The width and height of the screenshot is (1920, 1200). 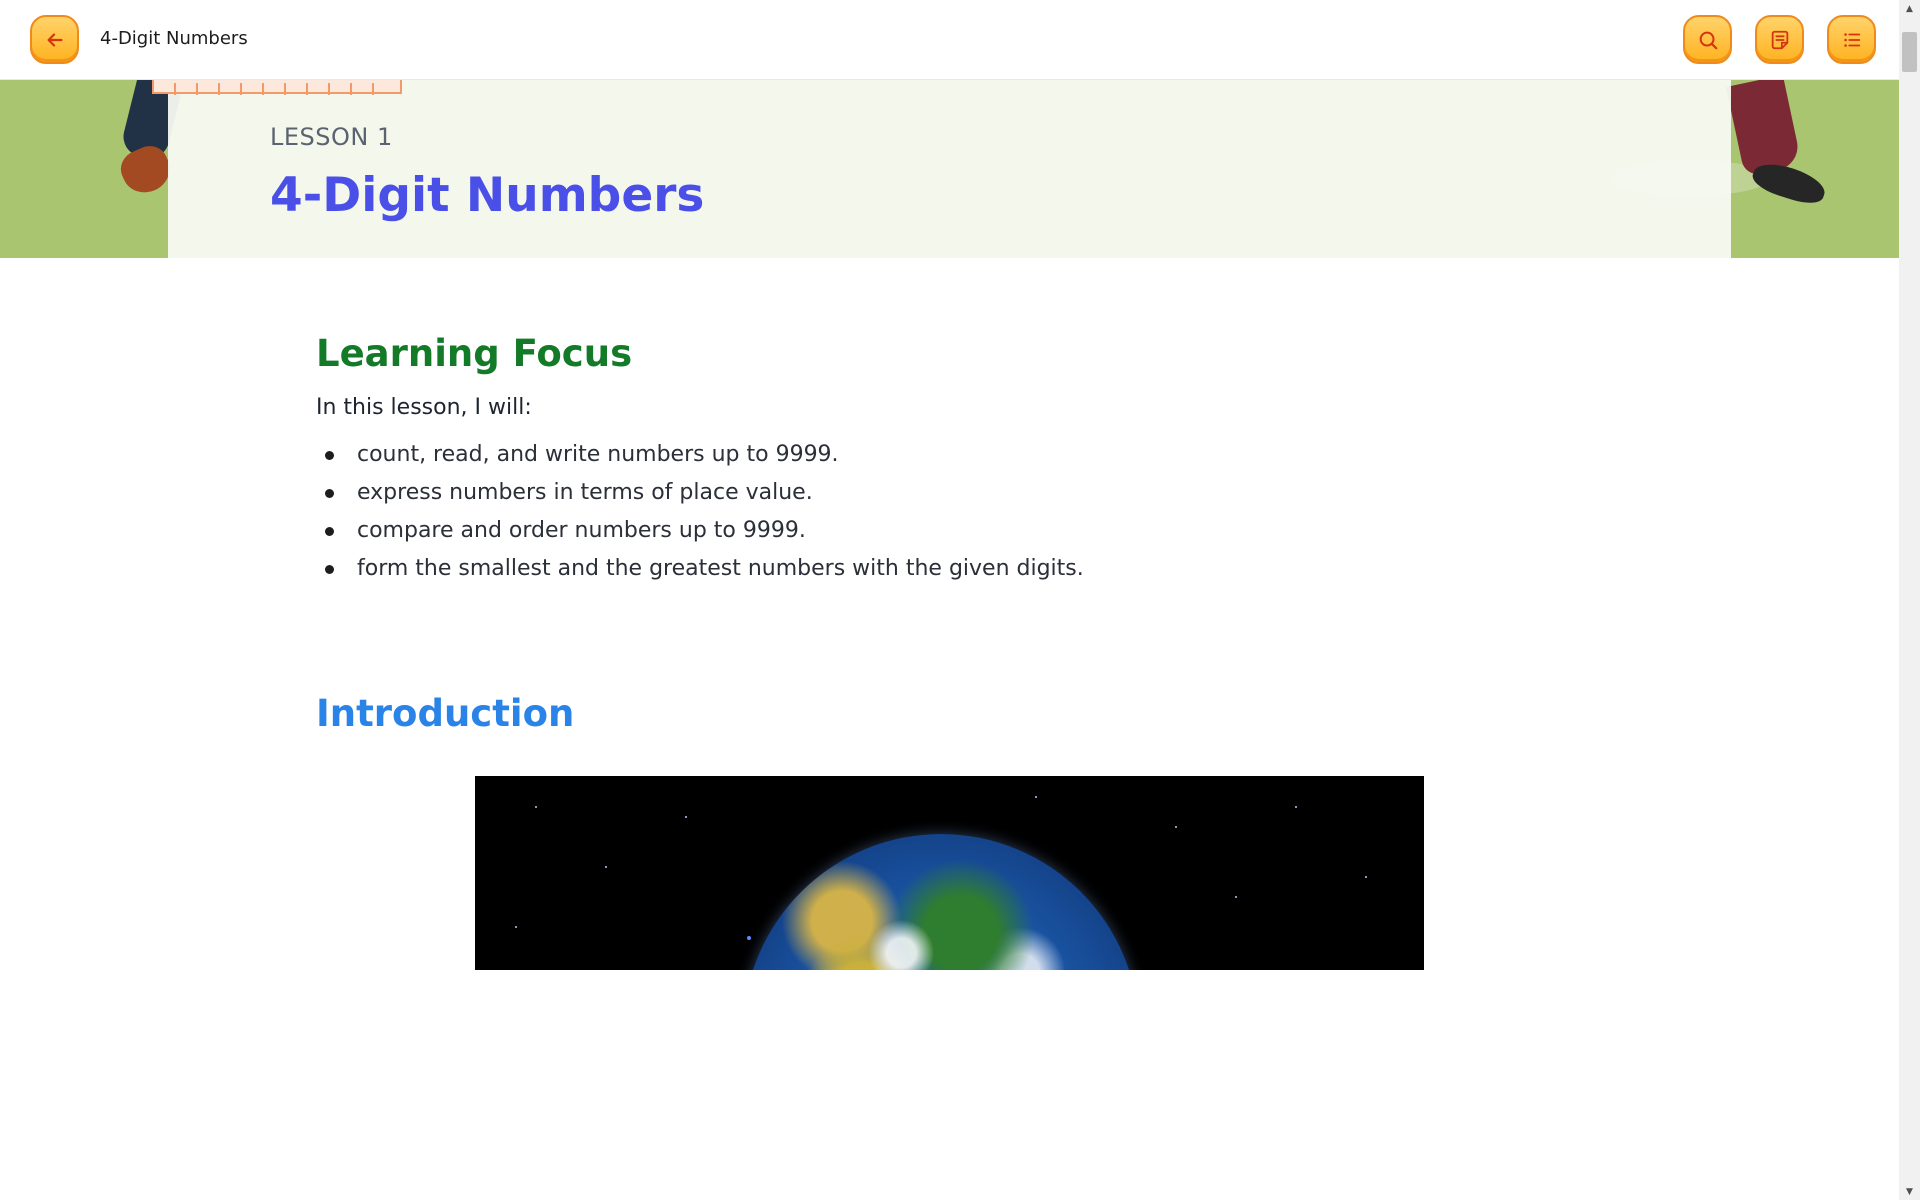 I want to click on search-icon, so click(x=1708, y=40).